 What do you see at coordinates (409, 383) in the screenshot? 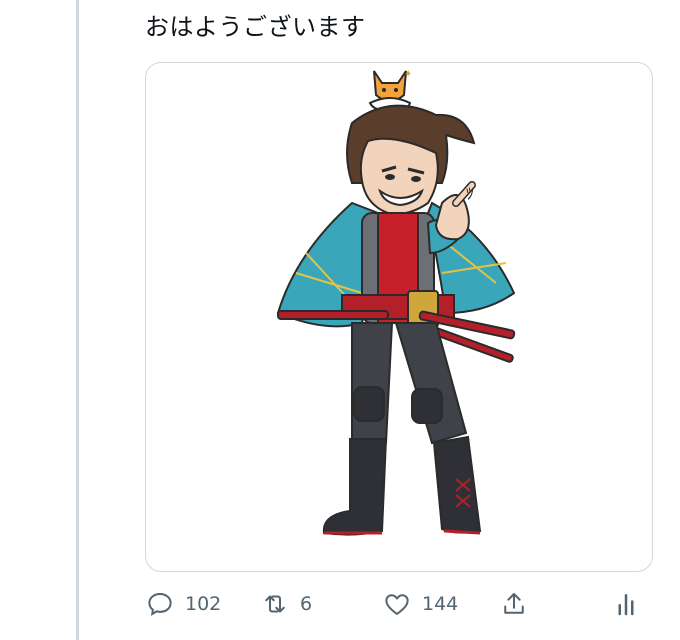
I see `character-legs` at bounding box center [409, 383].